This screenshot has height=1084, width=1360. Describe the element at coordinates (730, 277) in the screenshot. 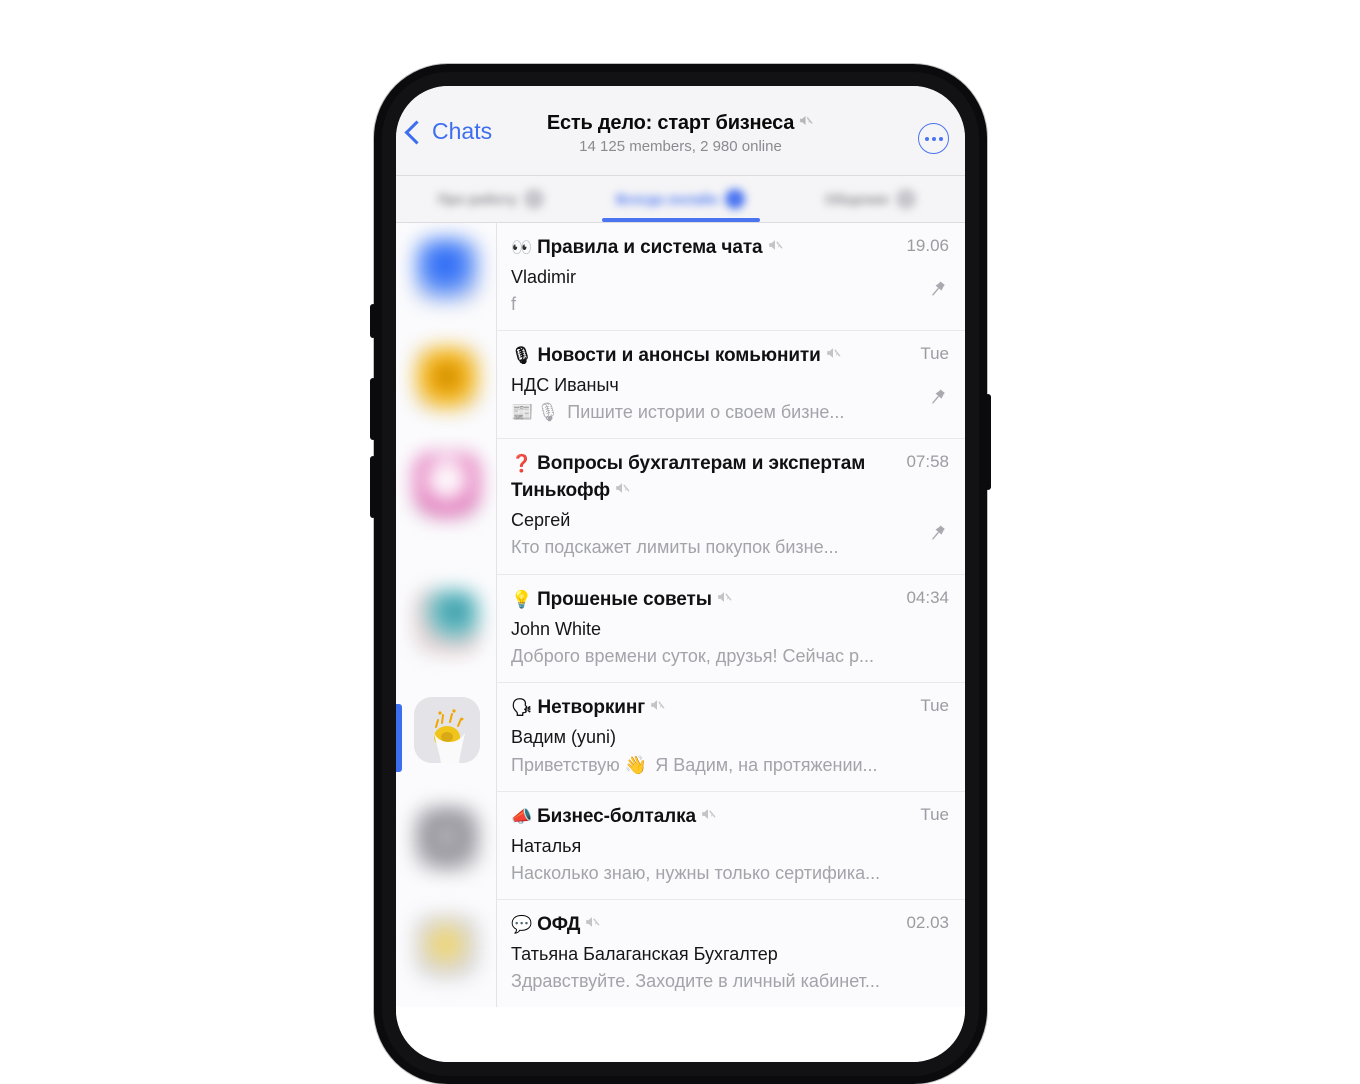

I see `list-item-content: 👀 Правила и система чата 19.06 Vladimir f` at that location.